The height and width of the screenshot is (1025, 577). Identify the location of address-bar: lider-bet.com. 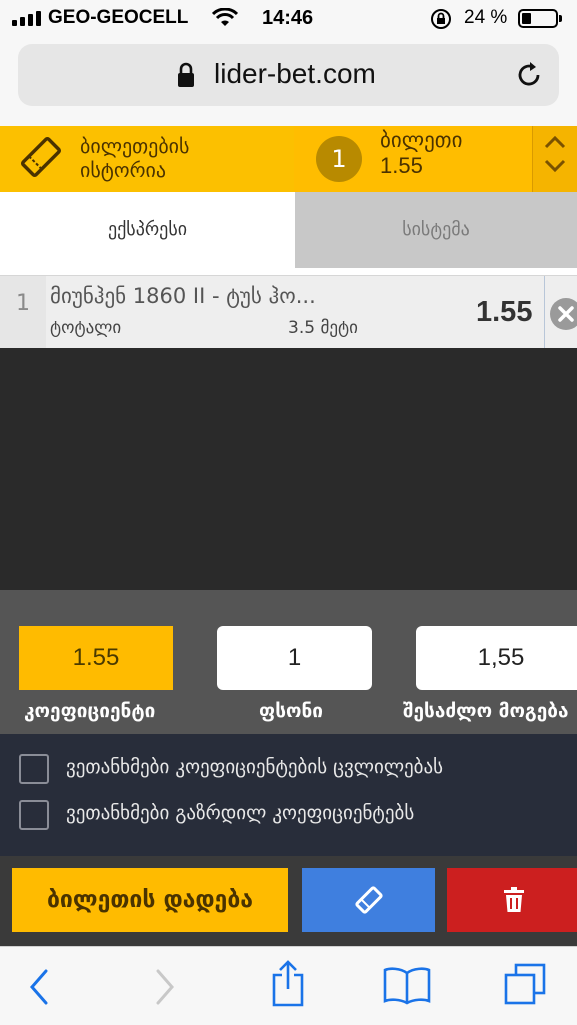
(288, 75).